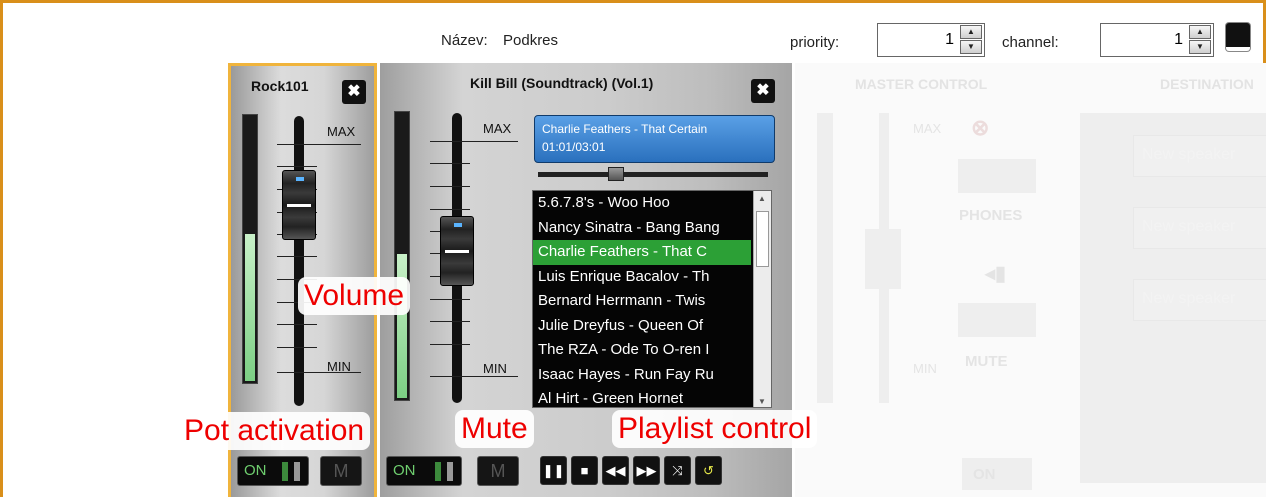  Describe the element at coordinates (642, 277) in the screenshot. I see `playlist-item: Luis Enrique Bacalov - Th` at that location.